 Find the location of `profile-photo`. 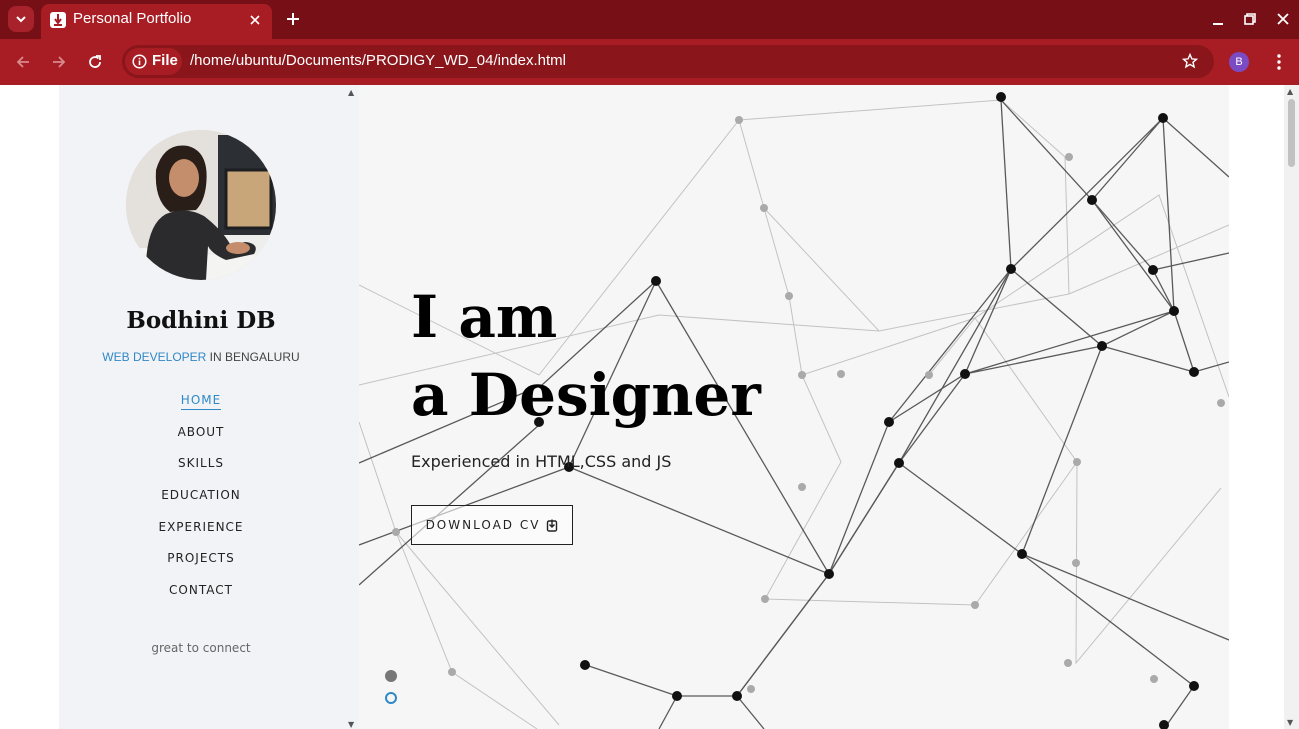

profile-photo is located at coordinates (201, 205).